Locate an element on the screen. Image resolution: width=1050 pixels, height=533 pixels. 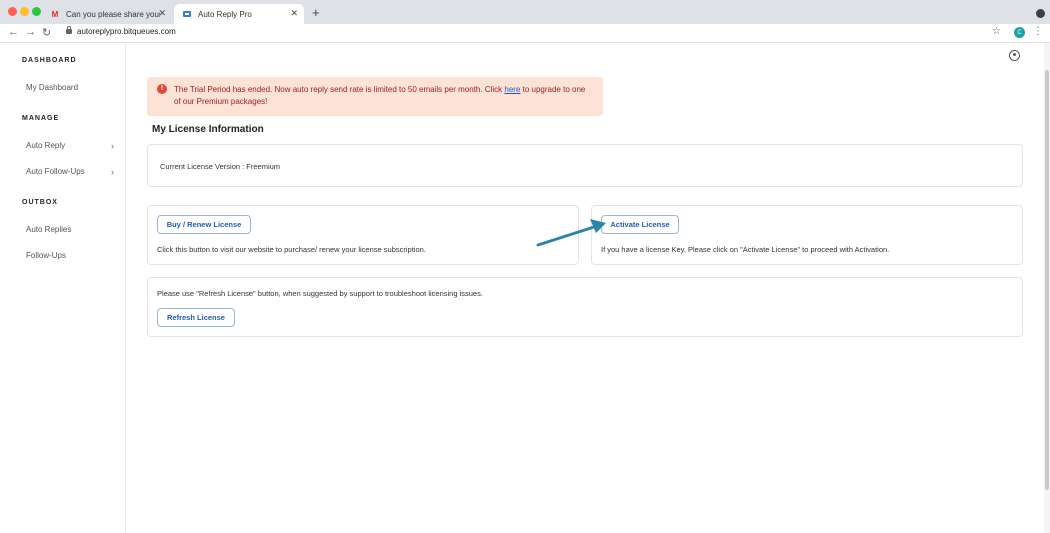
browser-tab-auto-reply-pro: Auto Reply Pro ✕ is located at coordinates (239, 14).